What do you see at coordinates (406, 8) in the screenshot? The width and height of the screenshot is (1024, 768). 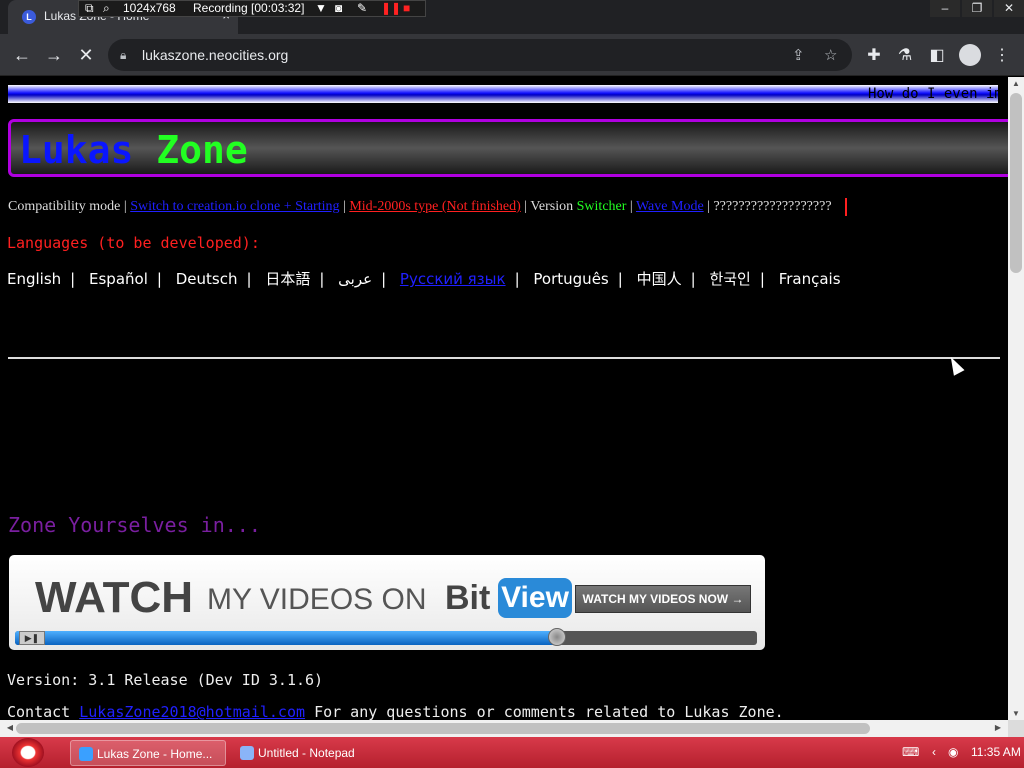 I see `stop-icon: ■` at bounding box center [406, 8].